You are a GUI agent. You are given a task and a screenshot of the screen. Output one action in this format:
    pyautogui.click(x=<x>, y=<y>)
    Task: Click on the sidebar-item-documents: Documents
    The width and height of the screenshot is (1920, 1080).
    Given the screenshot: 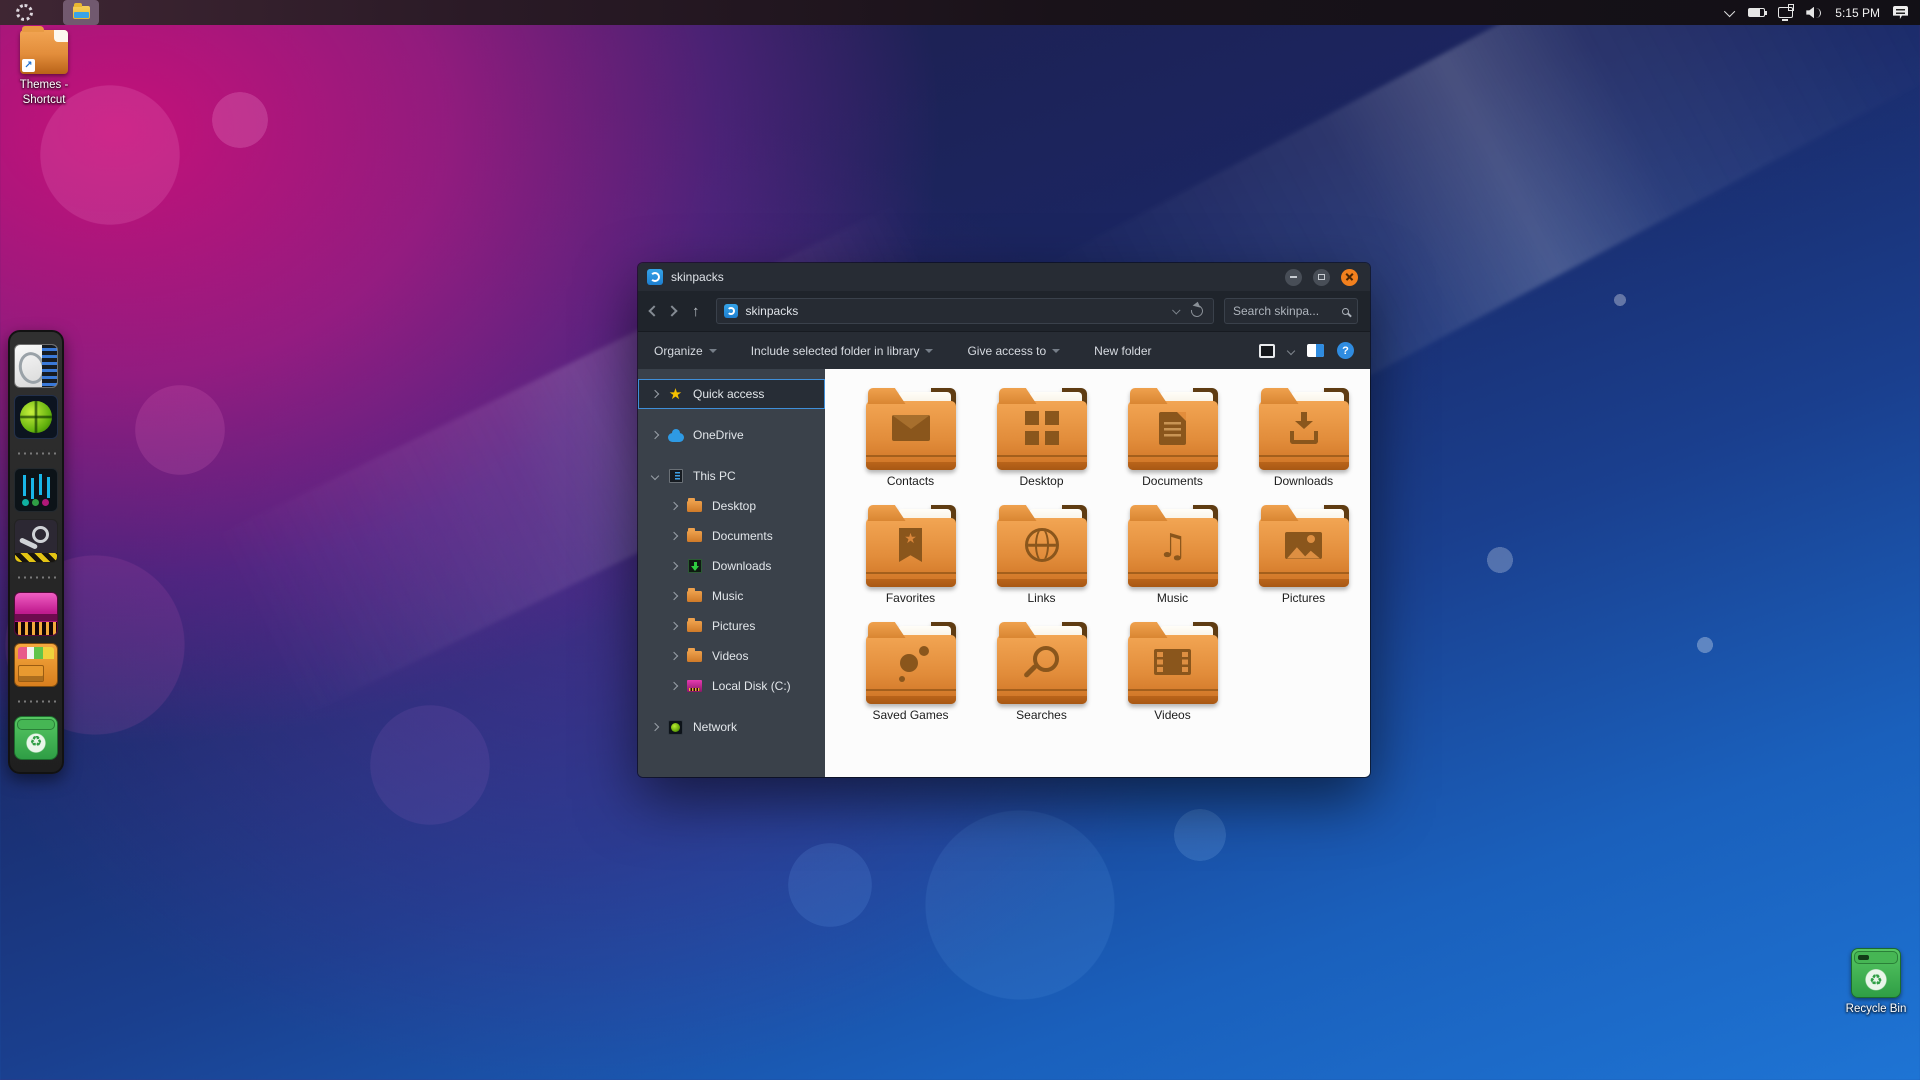 What is the action you would take?
    pyautogui.click(x=731, y=536)
    